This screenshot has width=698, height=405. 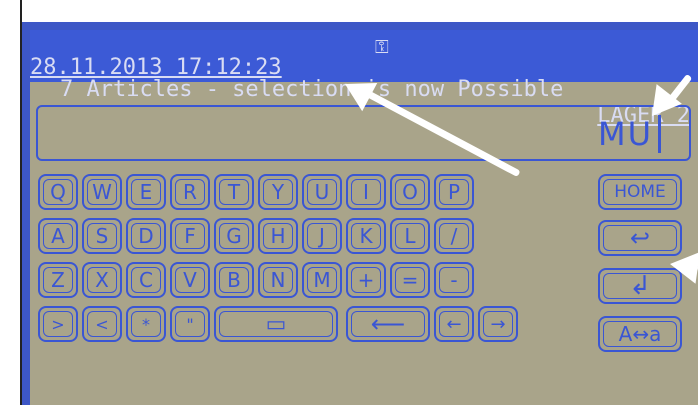 I want to click on search-input-value: MU, so click(x=625, y=134).